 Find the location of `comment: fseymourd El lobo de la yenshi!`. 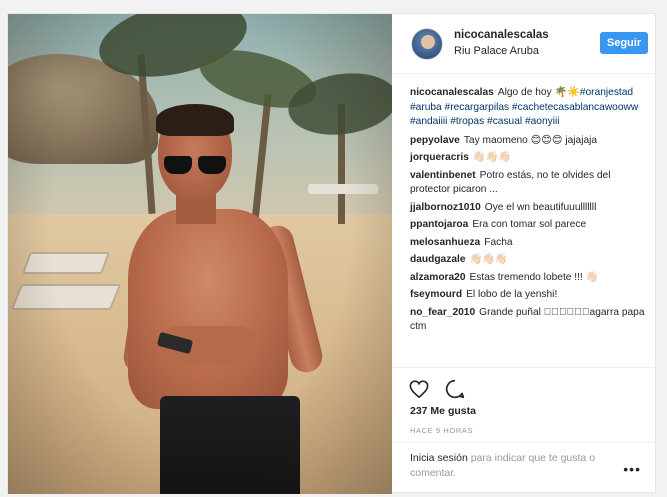

comment: fseymourd El lobo de la yenshi! is located at coordinates (530, 295).